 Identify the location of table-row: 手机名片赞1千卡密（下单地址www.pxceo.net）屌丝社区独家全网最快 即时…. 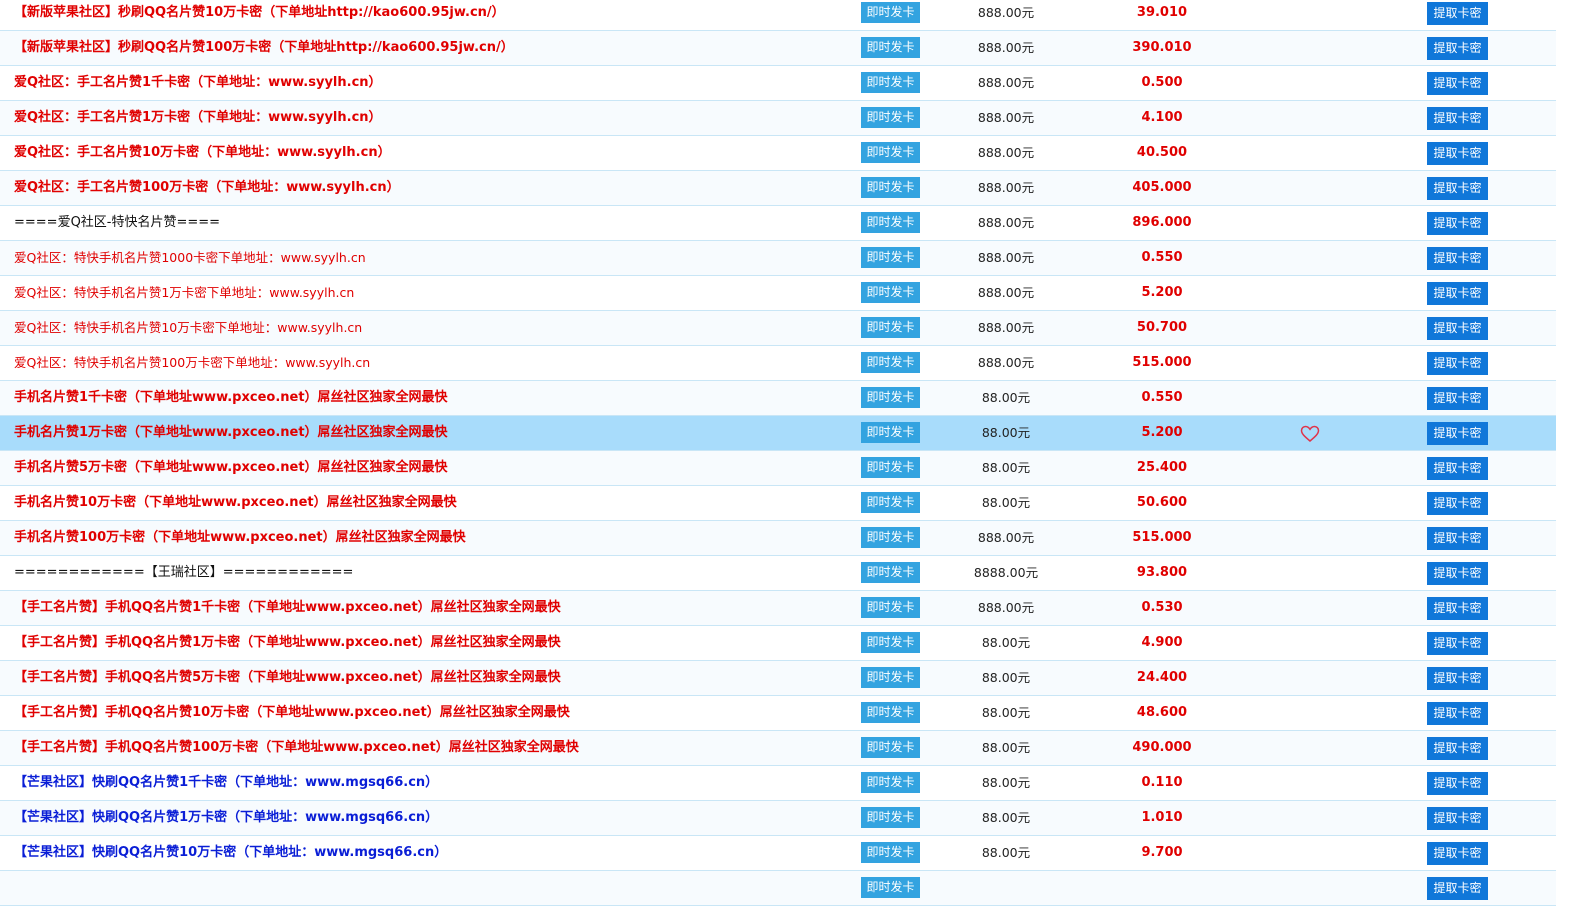
(778, 398).